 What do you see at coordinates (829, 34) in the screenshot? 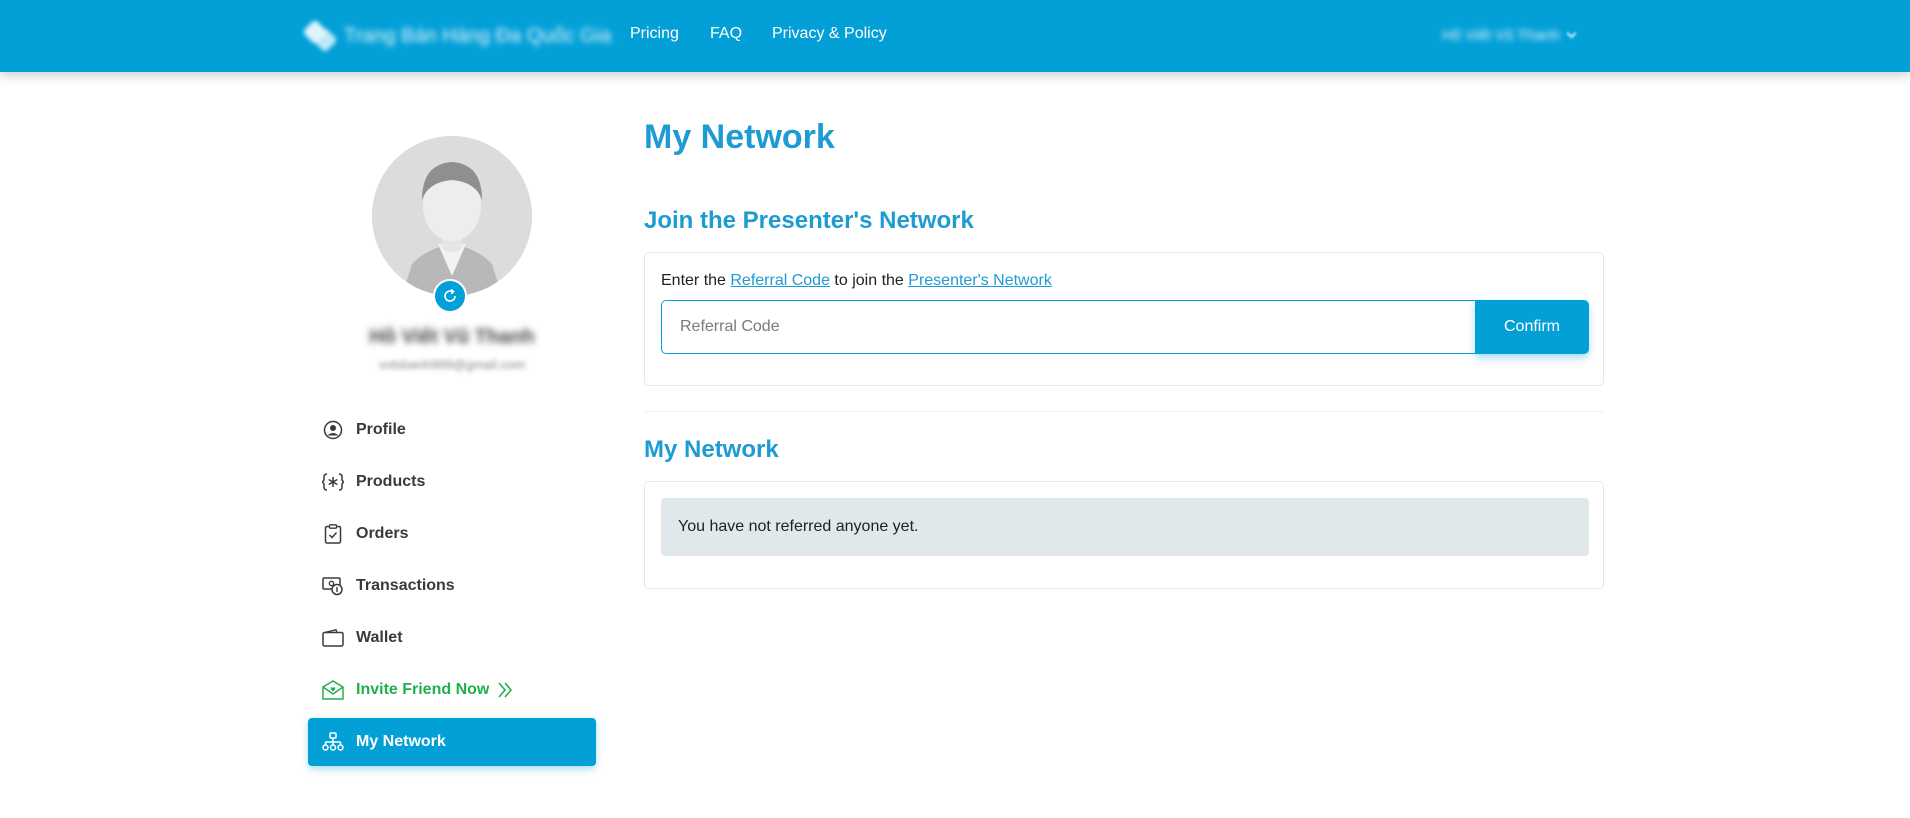
I see `nav-privacy-policy: Privacy & Policy` at bounding box center [829, 34].